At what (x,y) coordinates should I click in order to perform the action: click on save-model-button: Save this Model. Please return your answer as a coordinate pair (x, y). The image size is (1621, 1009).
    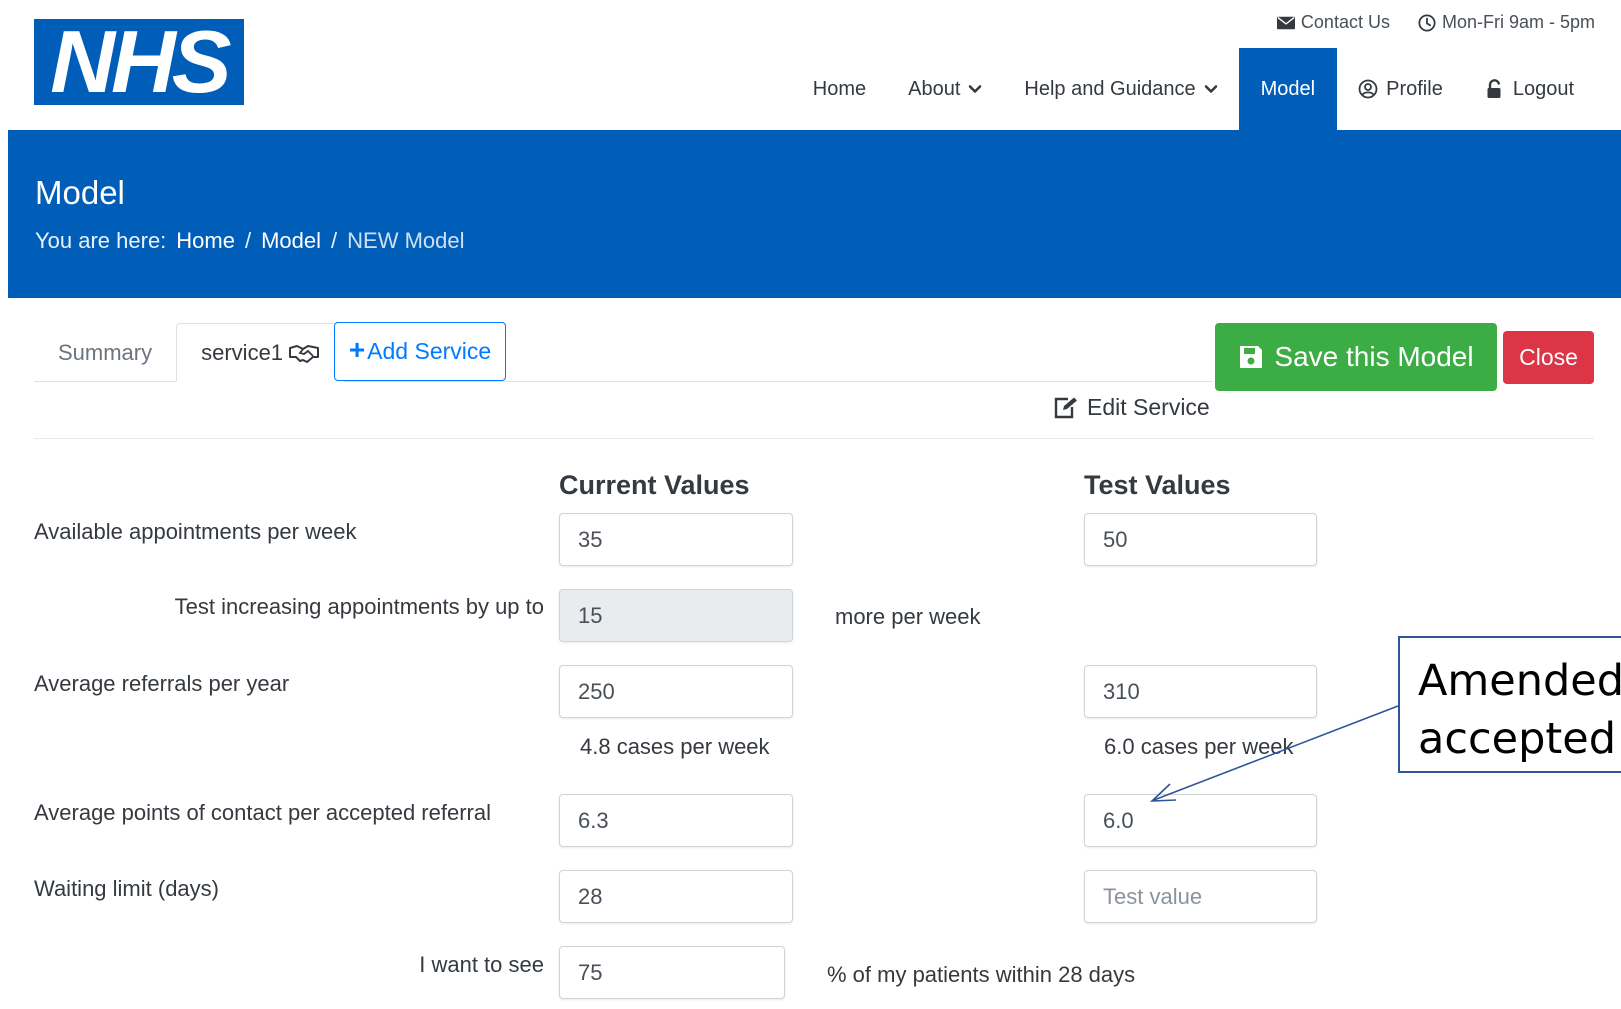
    Looking at the image, I should click on (1356, 357).